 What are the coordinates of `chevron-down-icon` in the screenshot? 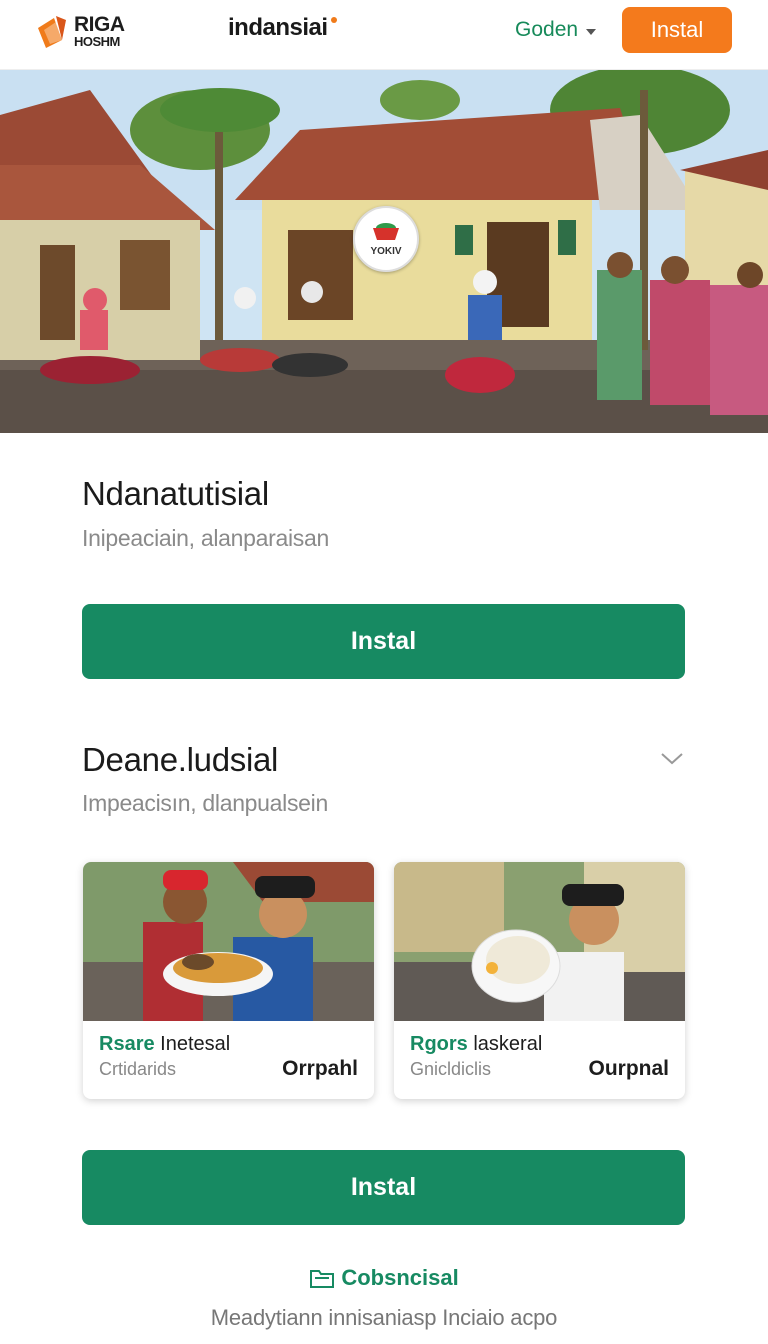 It's located at (672, 759).